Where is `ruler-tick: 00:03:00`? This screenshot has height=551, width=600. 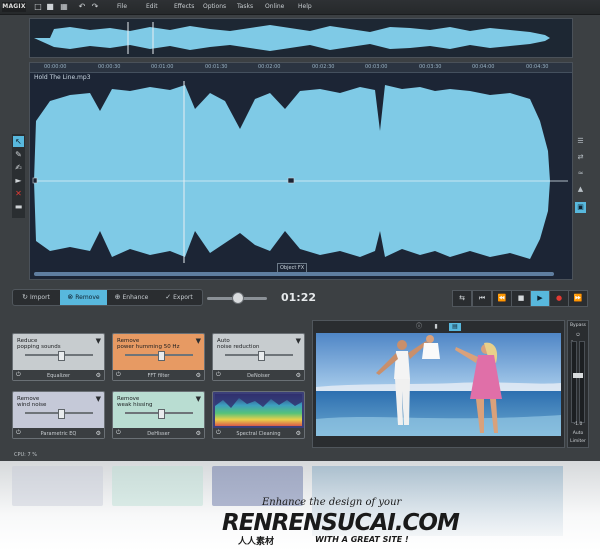
ruler-tick: 00:03:00 is located at coordinates (376, 67).